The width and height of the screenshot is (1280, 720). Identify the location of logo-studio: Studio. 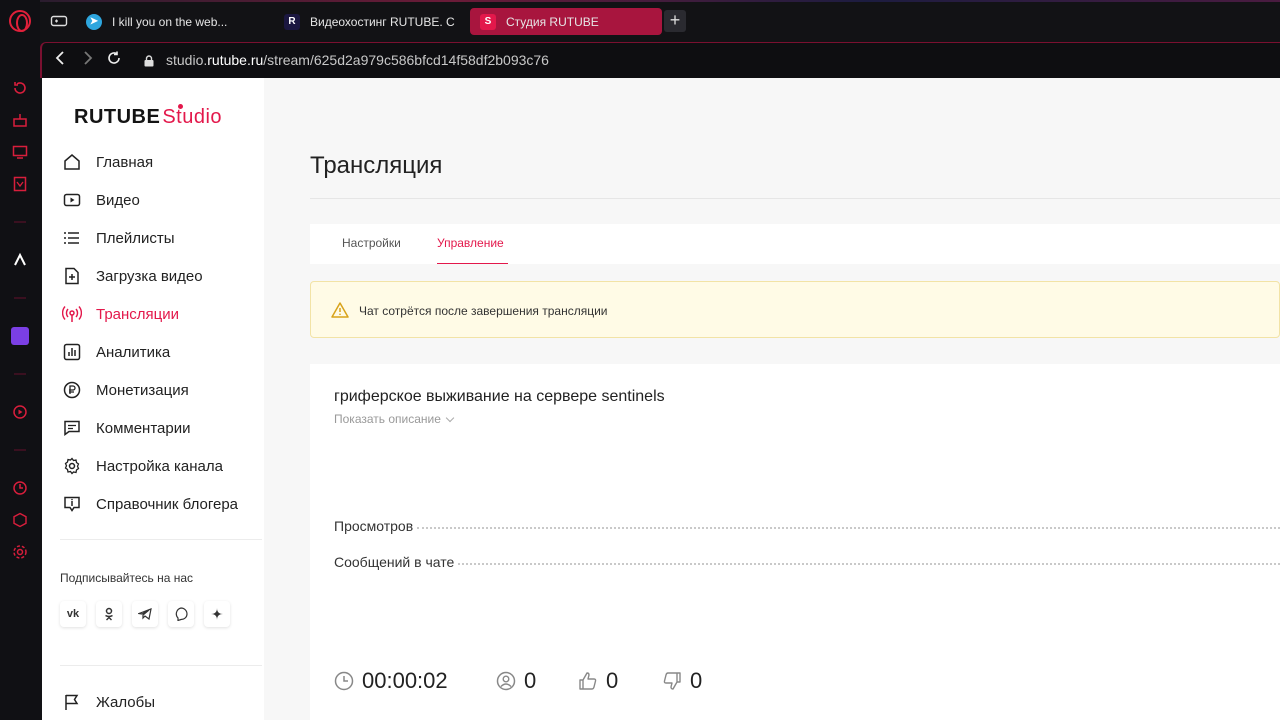
(192, 117).